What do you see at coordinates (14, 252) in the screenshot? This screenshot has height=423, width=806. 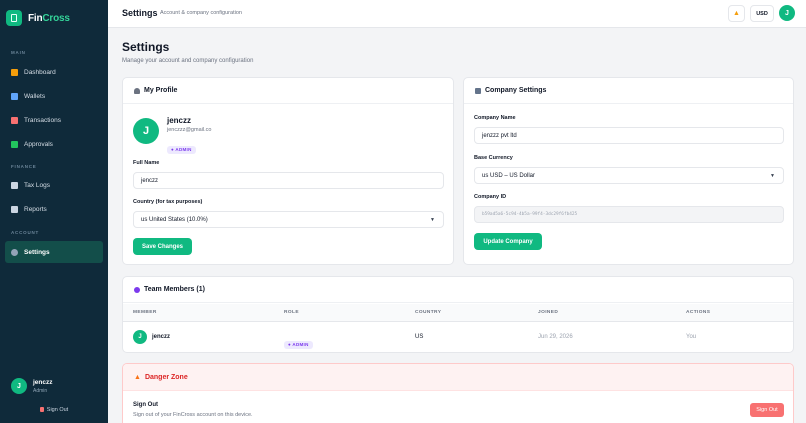 I see `gear-icon` at bounding box center [14, 252].